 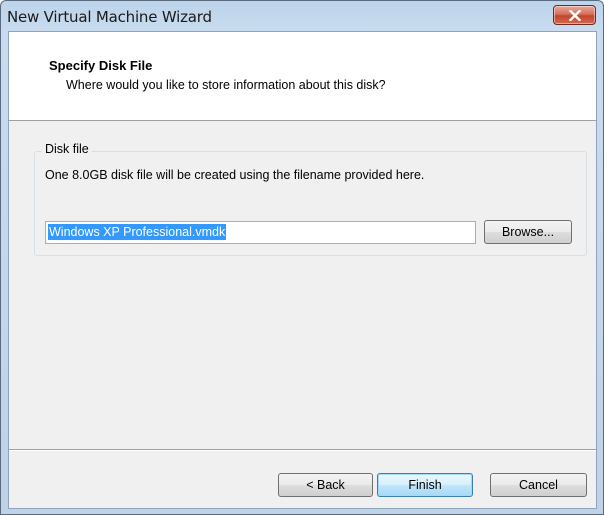 I want to click on back-button: < Back, so click(x=325, y=485).